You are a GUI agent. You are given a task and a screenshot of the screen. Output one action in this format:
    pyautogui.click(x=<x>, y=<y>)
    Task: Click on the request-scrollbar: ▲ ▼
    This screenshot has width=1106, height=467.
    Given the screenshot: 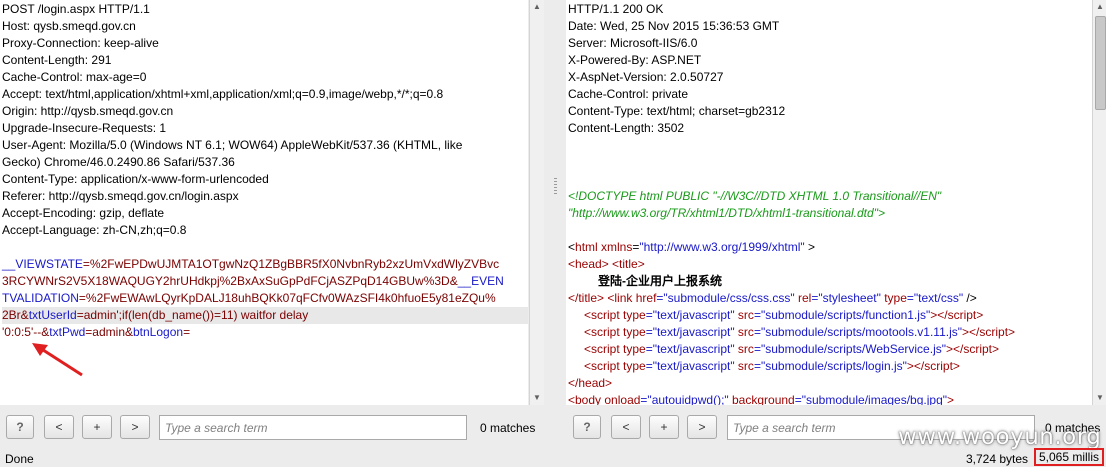 What is the action you would take?
    pyautogui.click(x=536, y=202)
    